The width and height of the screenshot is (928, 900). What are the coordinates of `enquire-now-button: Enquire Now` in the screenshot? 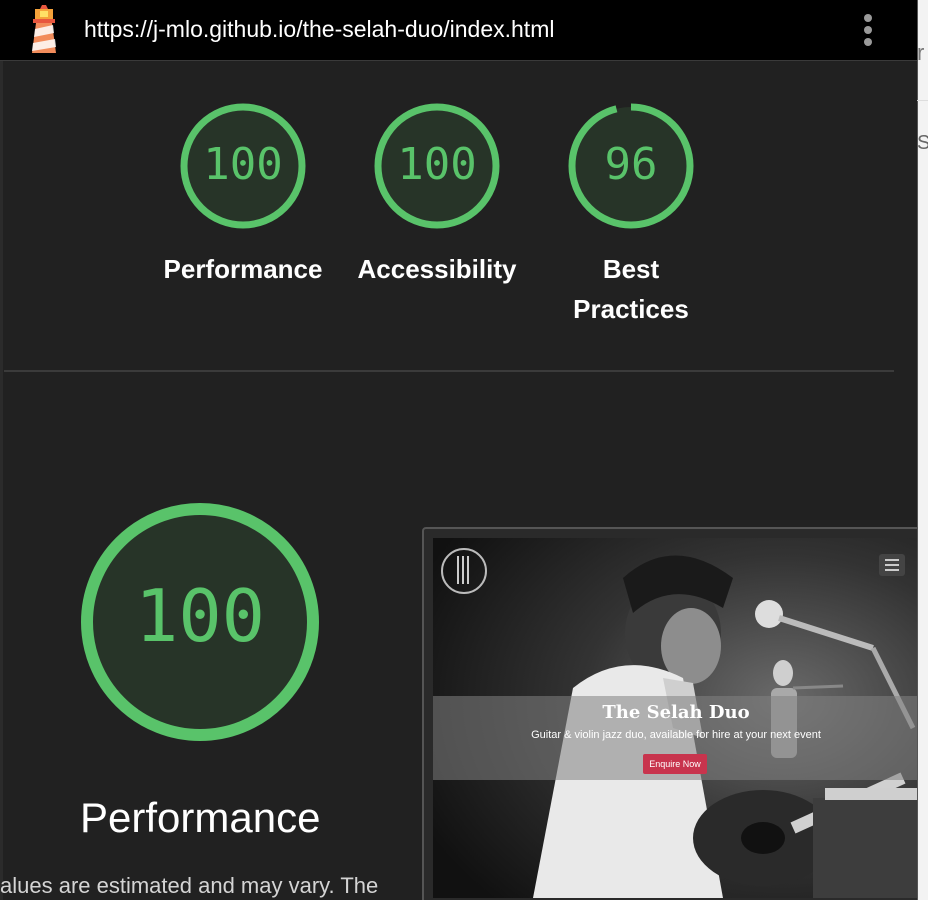 It's located at (675, 764).